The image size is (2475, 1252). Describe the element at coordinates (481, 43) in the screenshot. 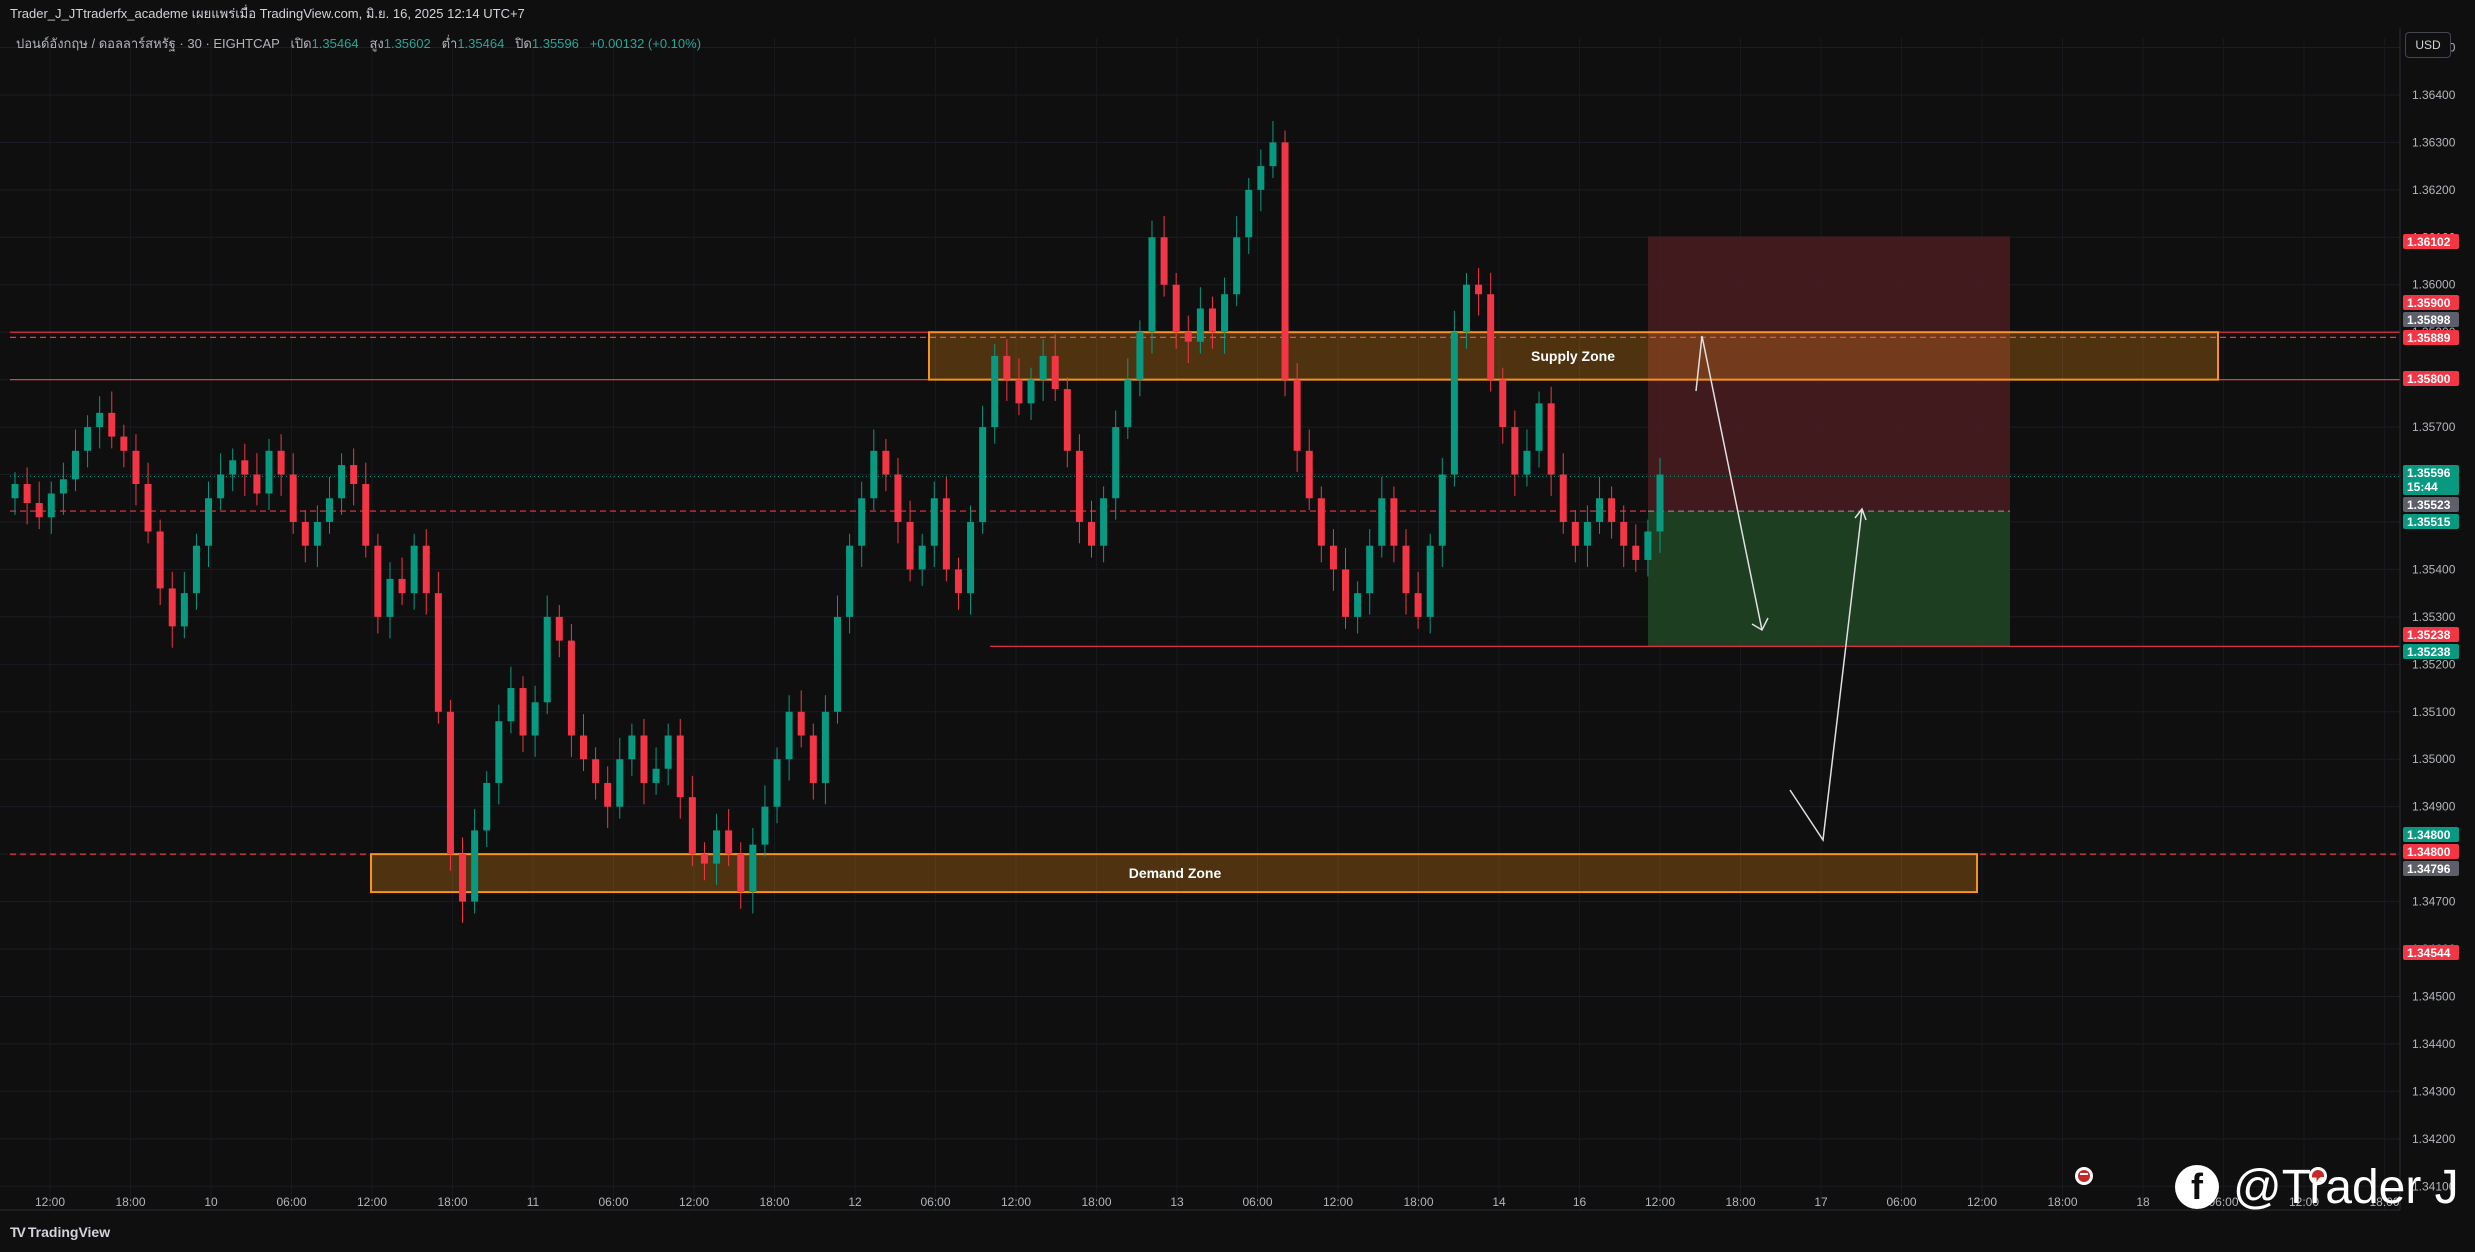

I see `low-value: 1.35464` at that location.